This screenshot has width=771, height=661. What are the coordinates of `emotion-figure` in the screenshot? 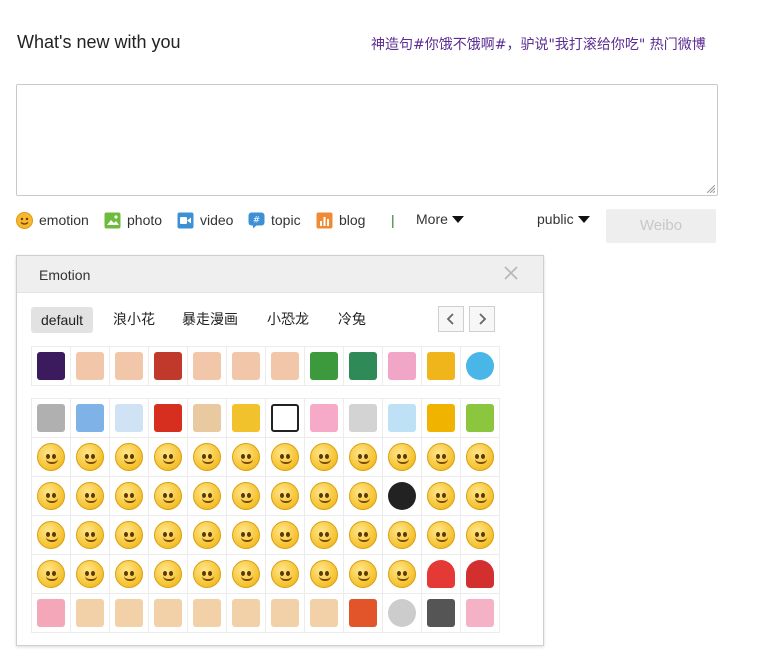 It's located at (207, 418).